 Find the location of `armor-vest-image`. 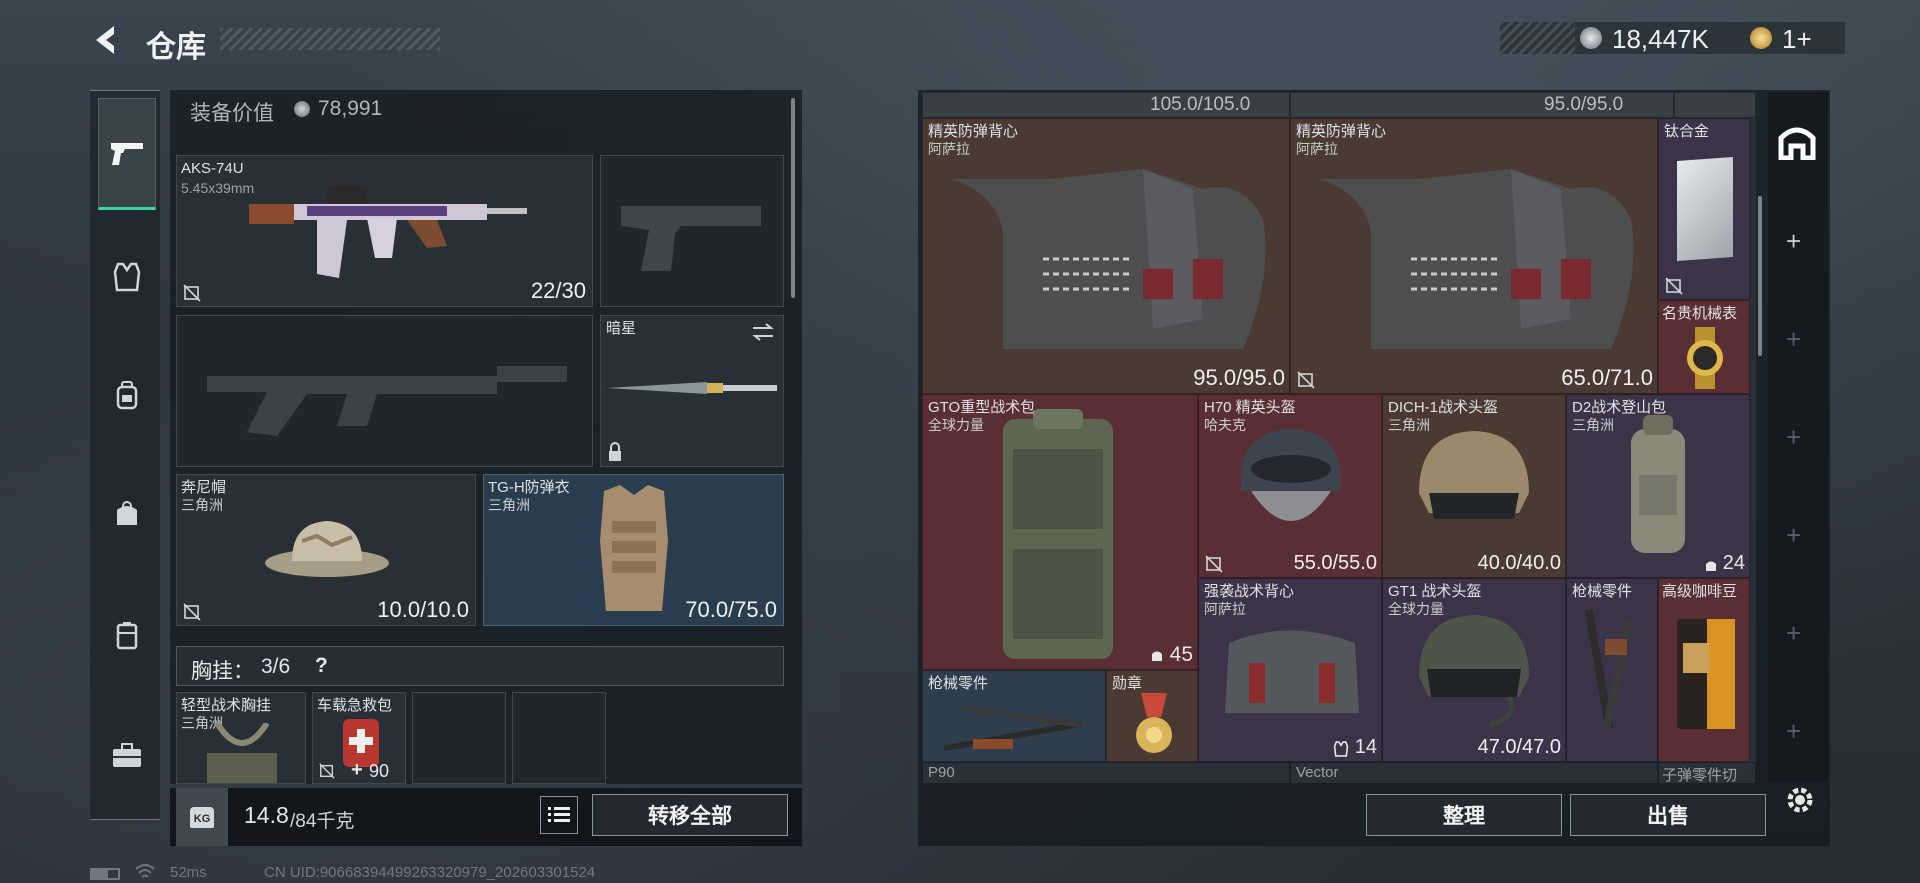

armor-vest-image is located at coordinates (634, 548).